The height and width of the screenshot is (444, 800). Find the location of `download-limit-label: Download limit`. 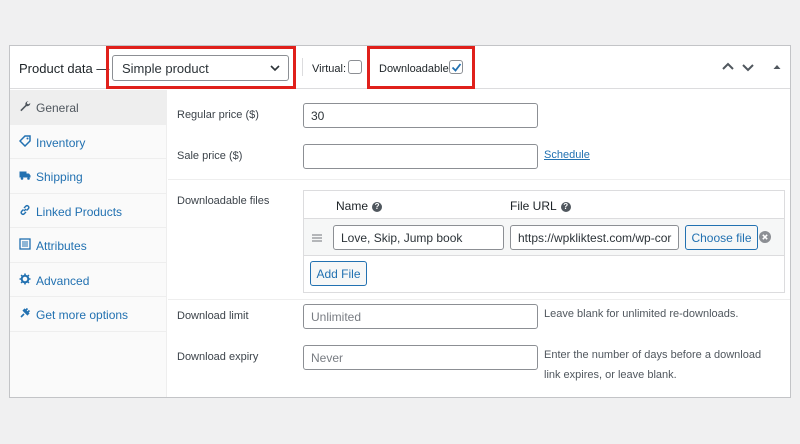

download-limit-label: Download limit is located at coordinates (213, 316).